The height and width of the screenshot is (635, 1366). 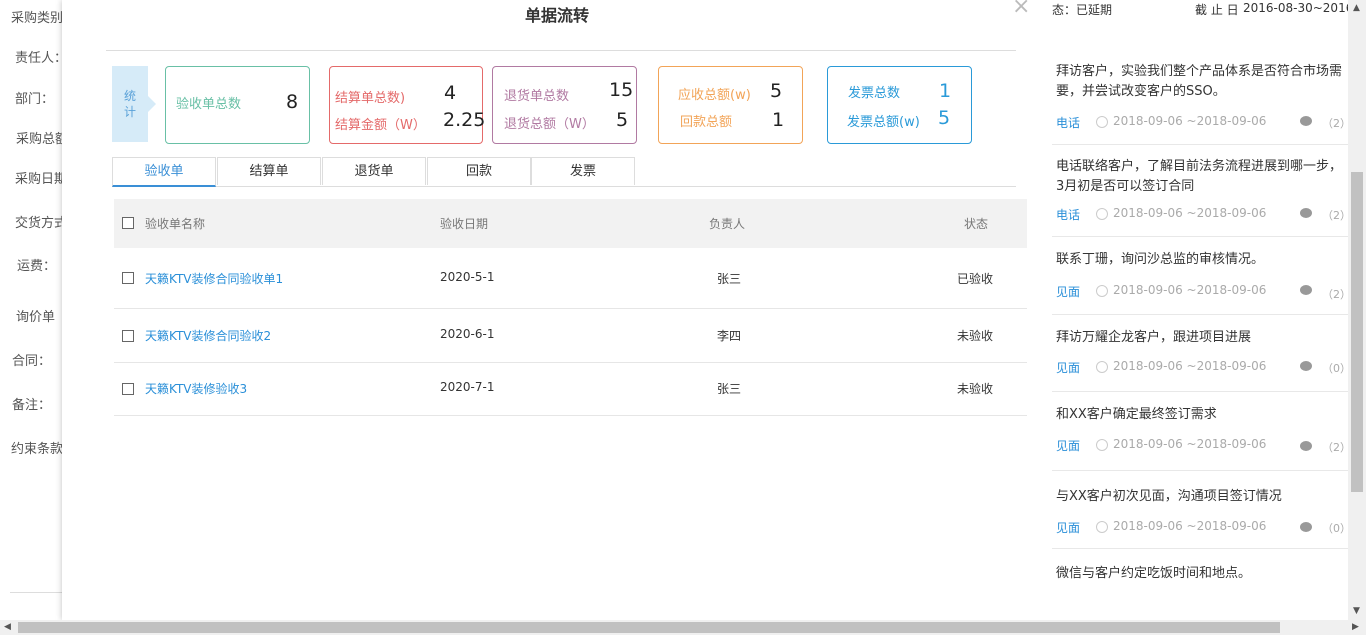 I want to click on tab-refund: 回款, so click(x=479, y=171).